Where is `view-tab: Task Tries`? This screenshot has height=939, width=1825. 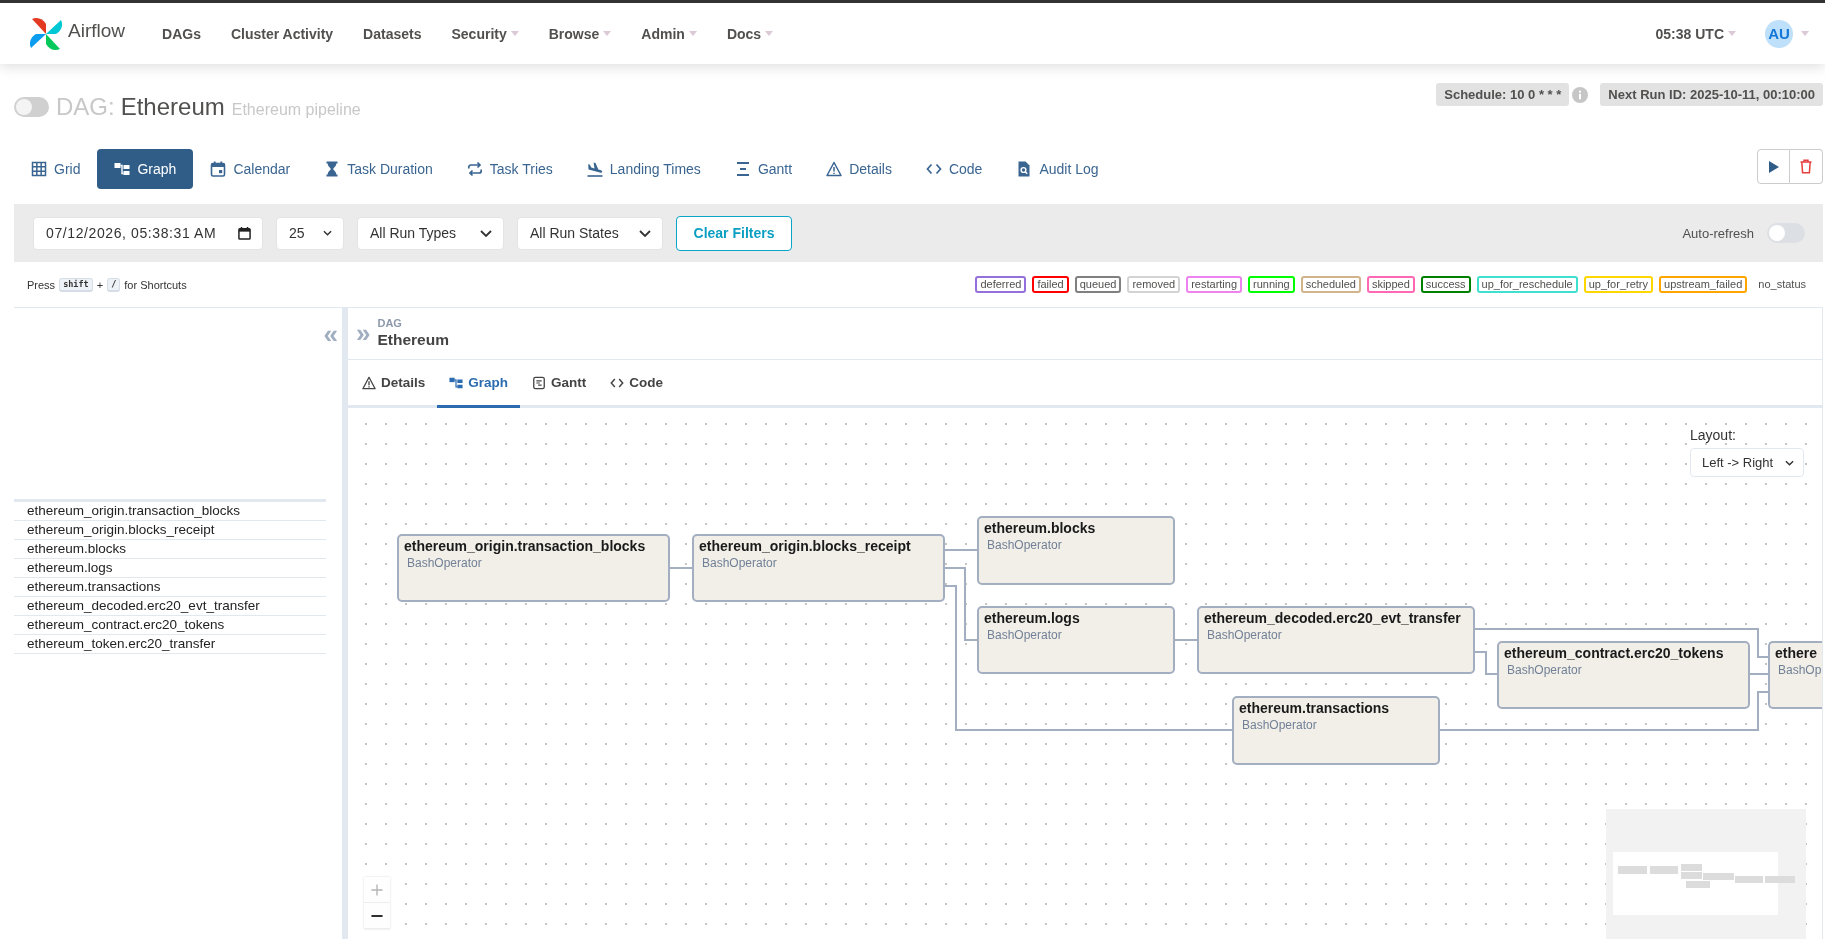 view-tab: Task Tries is located at coordinates (509, 169).